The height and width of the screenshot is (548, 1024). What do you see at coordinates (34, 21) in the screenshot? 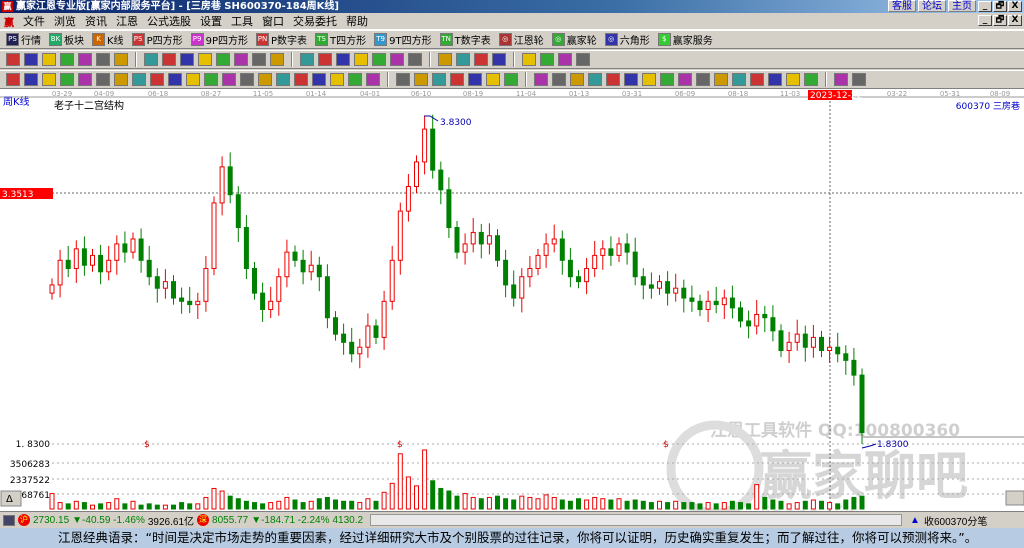
I see `menu-item: 文件` at bounding box center [34, 21].